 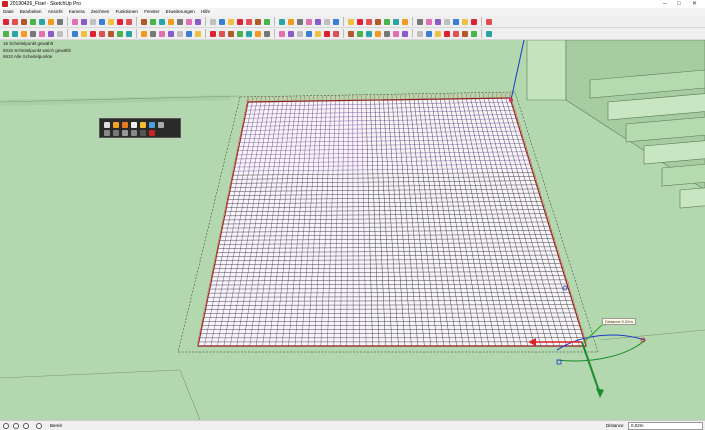 I want to click on palette-select-icon, so click(x=107, y=125).